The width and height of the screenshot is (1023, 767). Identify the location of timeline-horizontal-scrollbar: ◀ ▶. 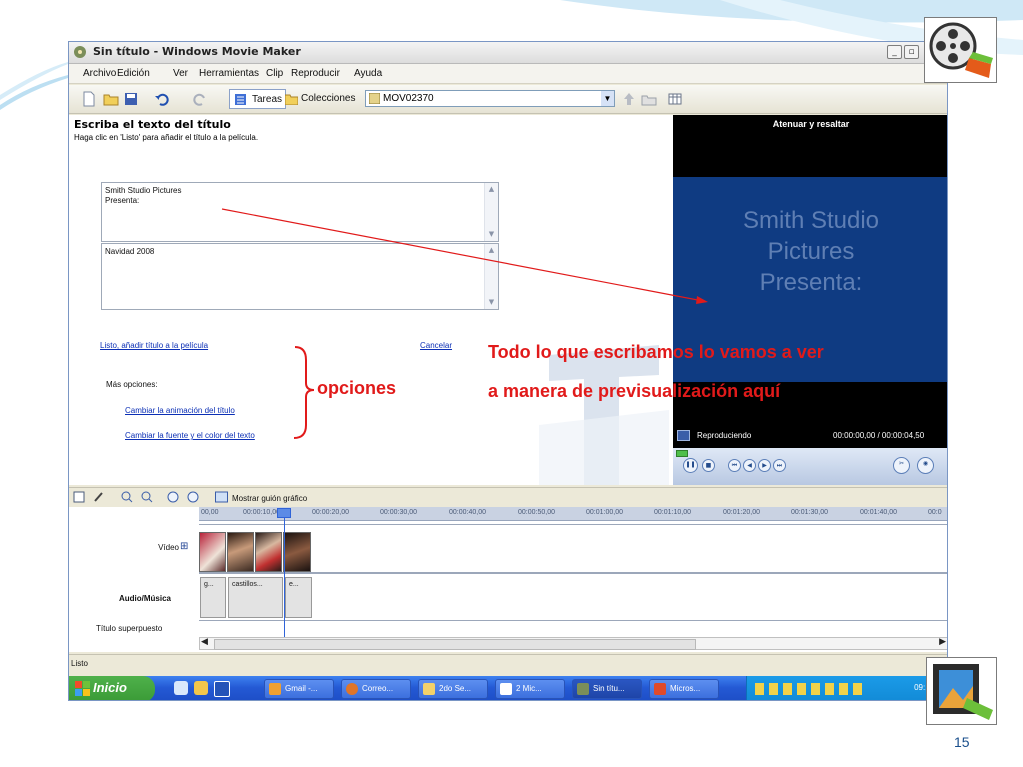
(573, 643).